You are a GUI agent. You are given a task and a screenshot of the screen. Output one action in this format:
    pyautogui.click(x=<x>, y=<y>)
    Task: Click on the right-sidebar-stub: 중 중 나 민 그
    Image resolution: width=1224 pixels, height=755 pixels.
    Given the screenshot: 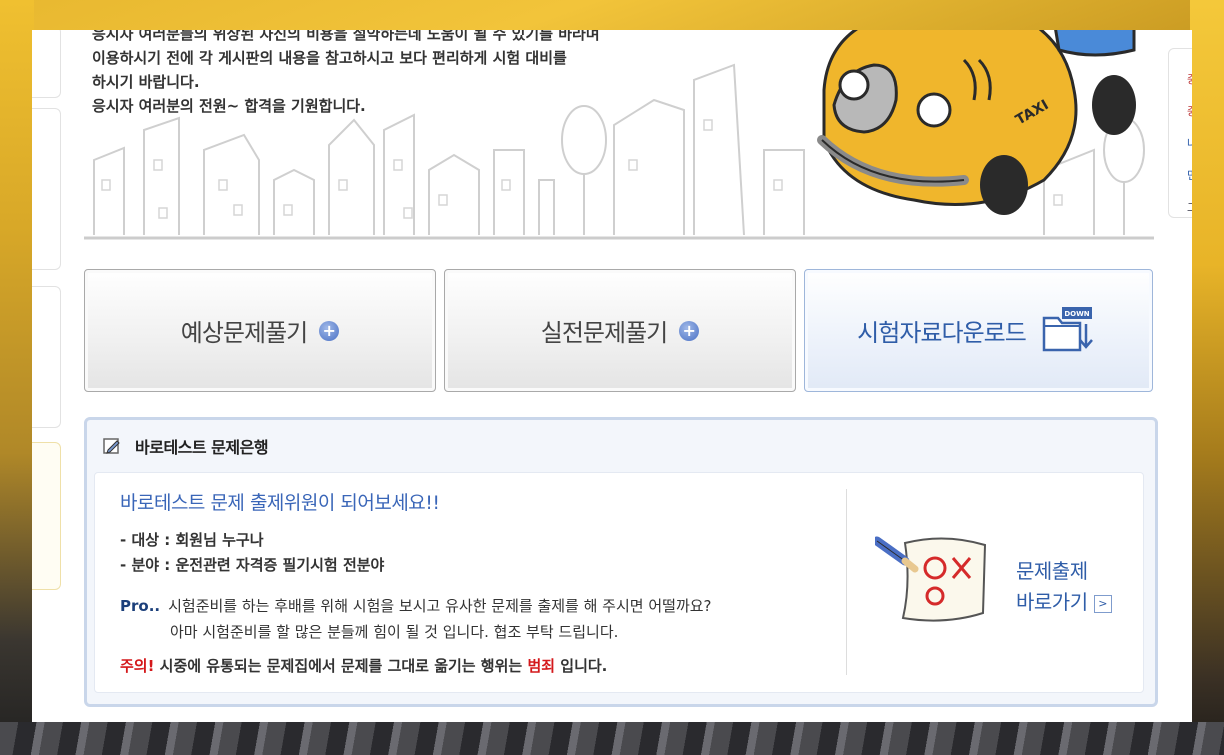 What is the action you would take?
    pyautogui.click(x=1180, y=133)
    